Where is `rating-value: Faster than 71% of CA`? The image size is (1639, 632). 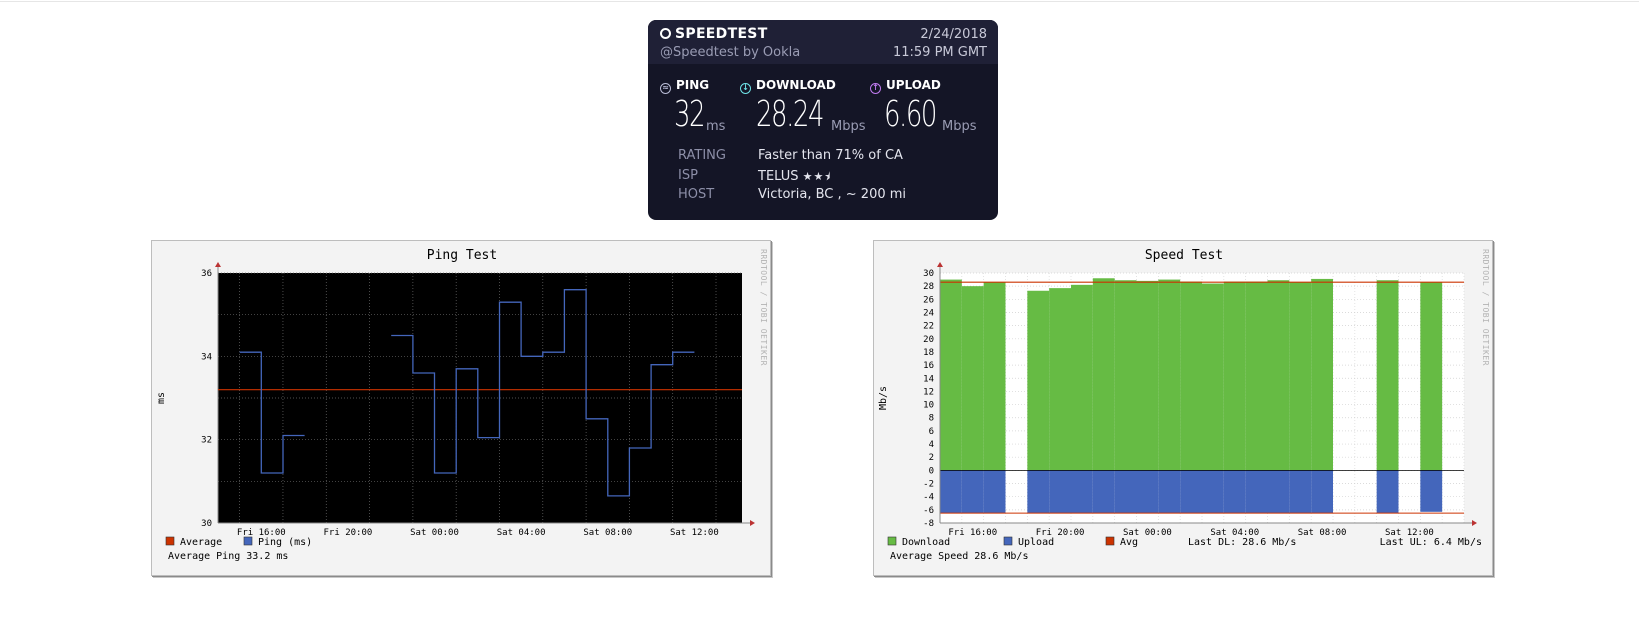
rating-value: Faster than 71% of CA is located at coordinates (830, 155).